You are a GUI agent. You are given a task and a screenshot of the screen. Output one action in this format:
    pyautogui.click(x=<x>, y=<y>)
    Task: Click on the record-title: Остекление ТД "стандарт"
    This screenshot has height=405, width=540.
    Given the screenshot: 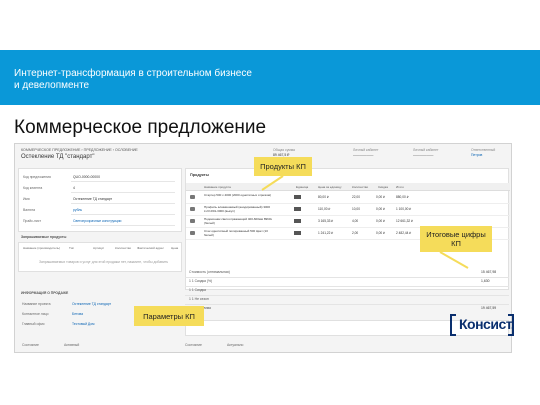 What is the action you would take?
    pyautogui.click(x=58, y=157)
    